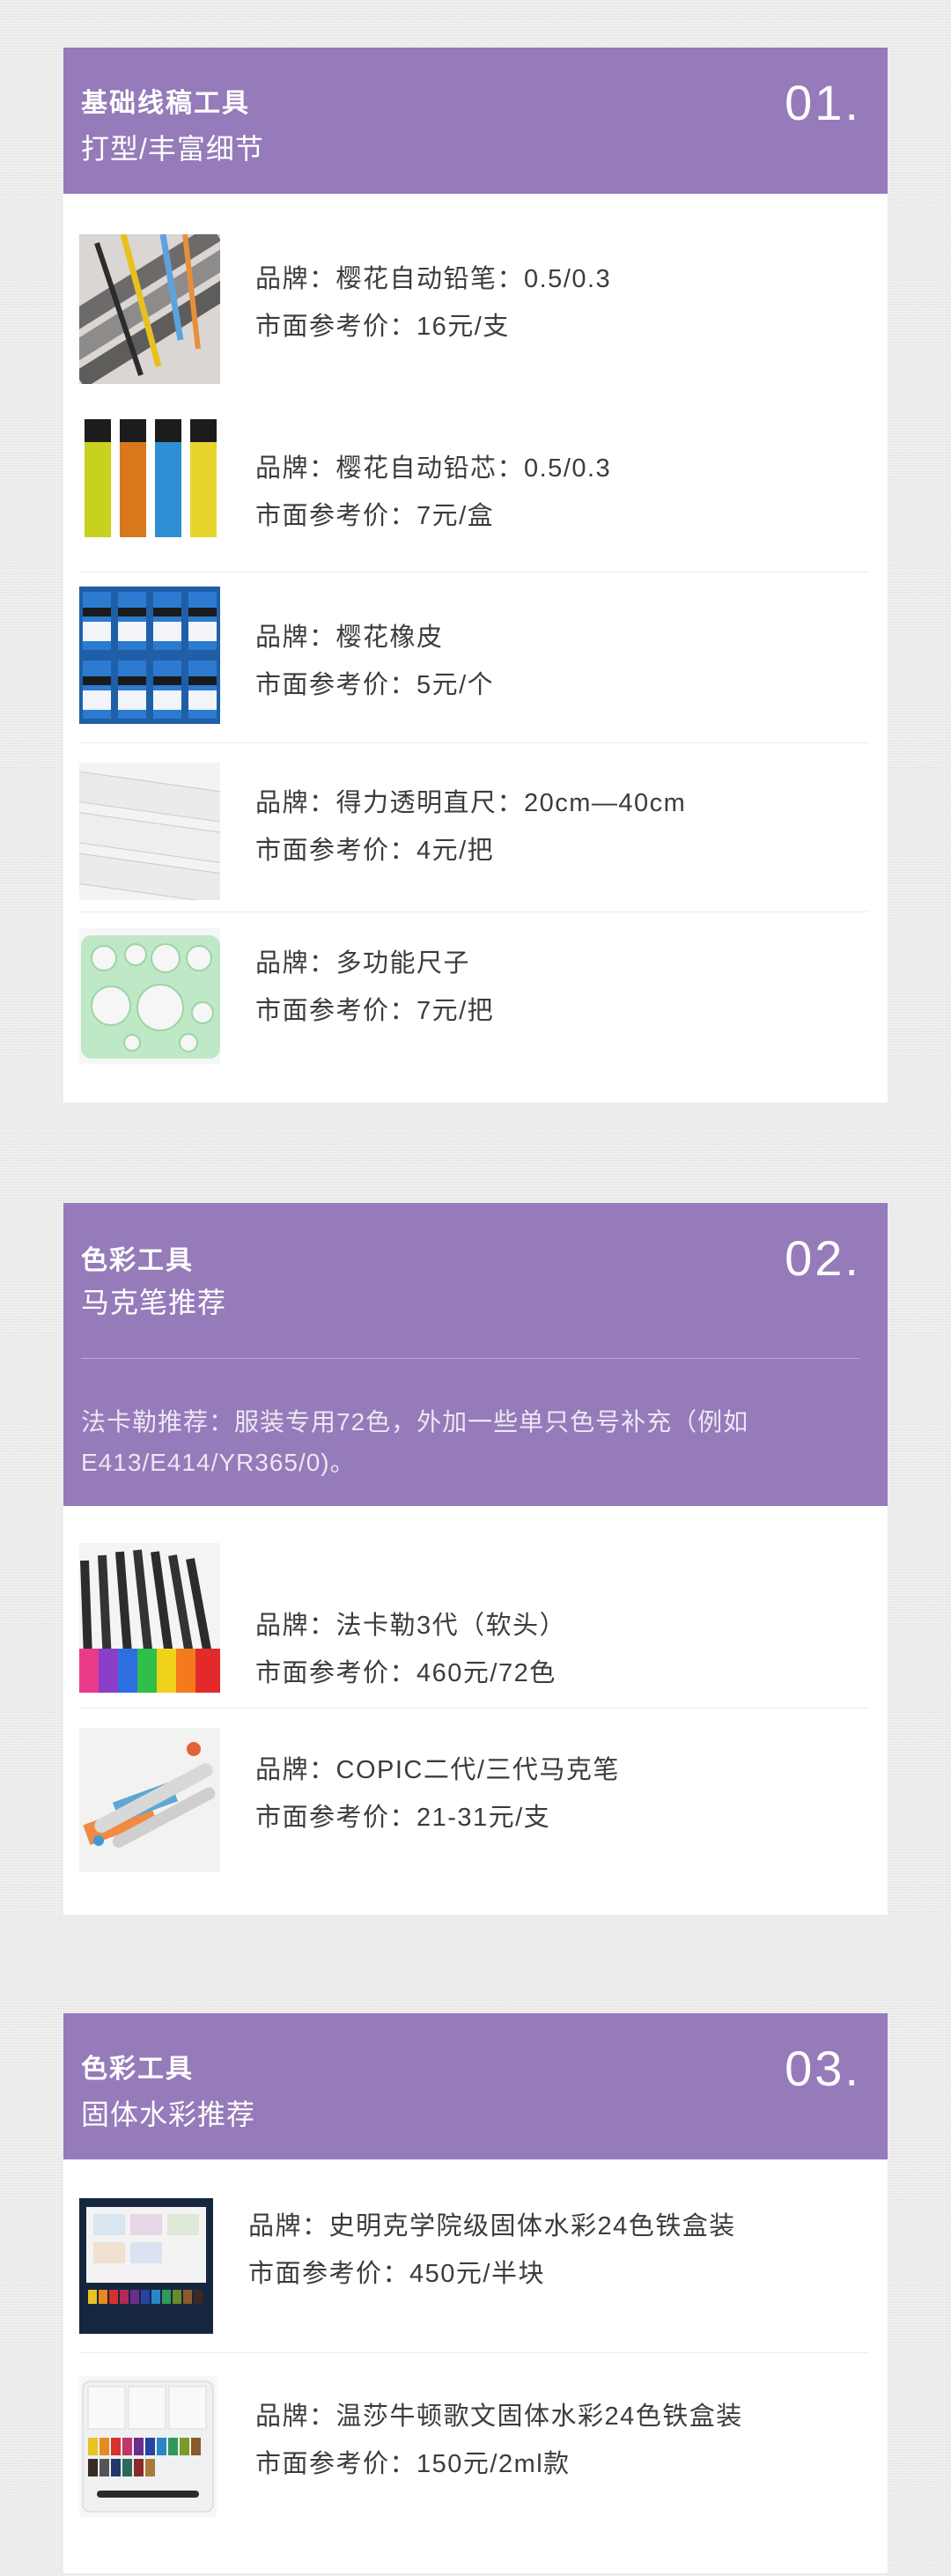 Image resolution: width=951 pixels, height=2576 pixels. I want to click on pencil-leads-icon, so click(149, 476).